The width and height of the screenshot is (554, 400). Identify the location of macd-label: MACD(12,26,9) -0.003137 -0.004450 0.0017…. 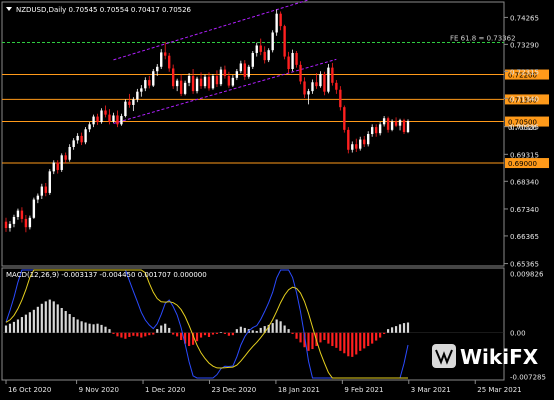
(106, 275).